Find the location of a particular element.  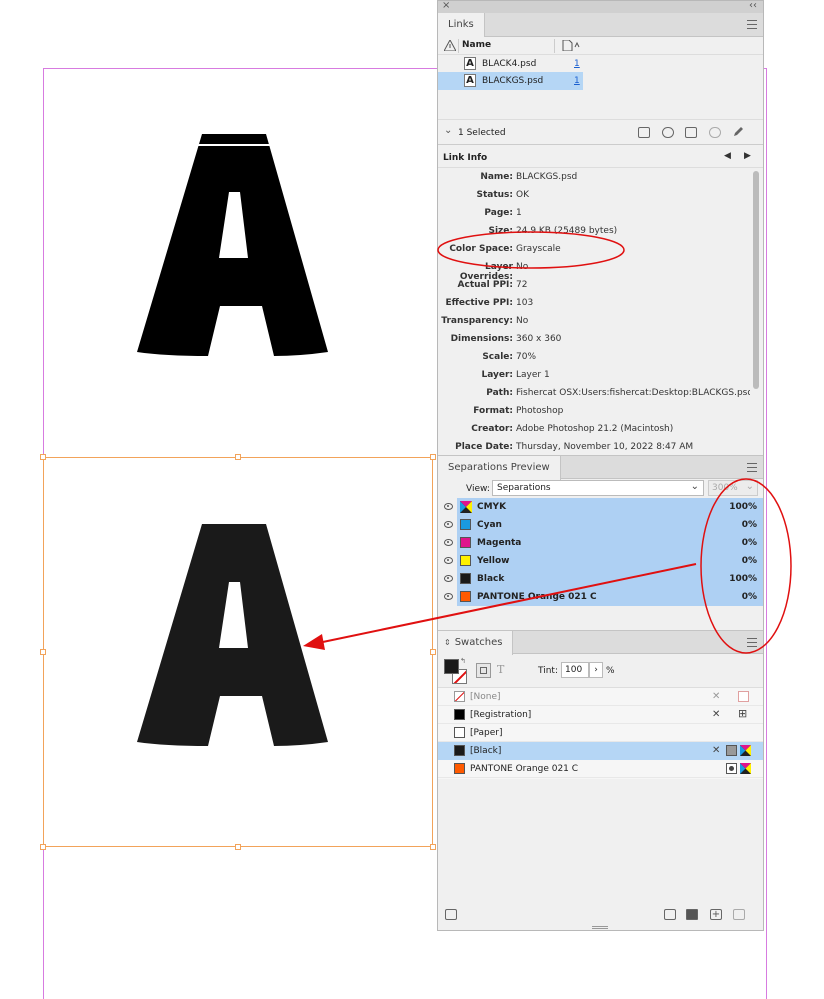

placed-image-blackgs is located at coordinates (232, 634).